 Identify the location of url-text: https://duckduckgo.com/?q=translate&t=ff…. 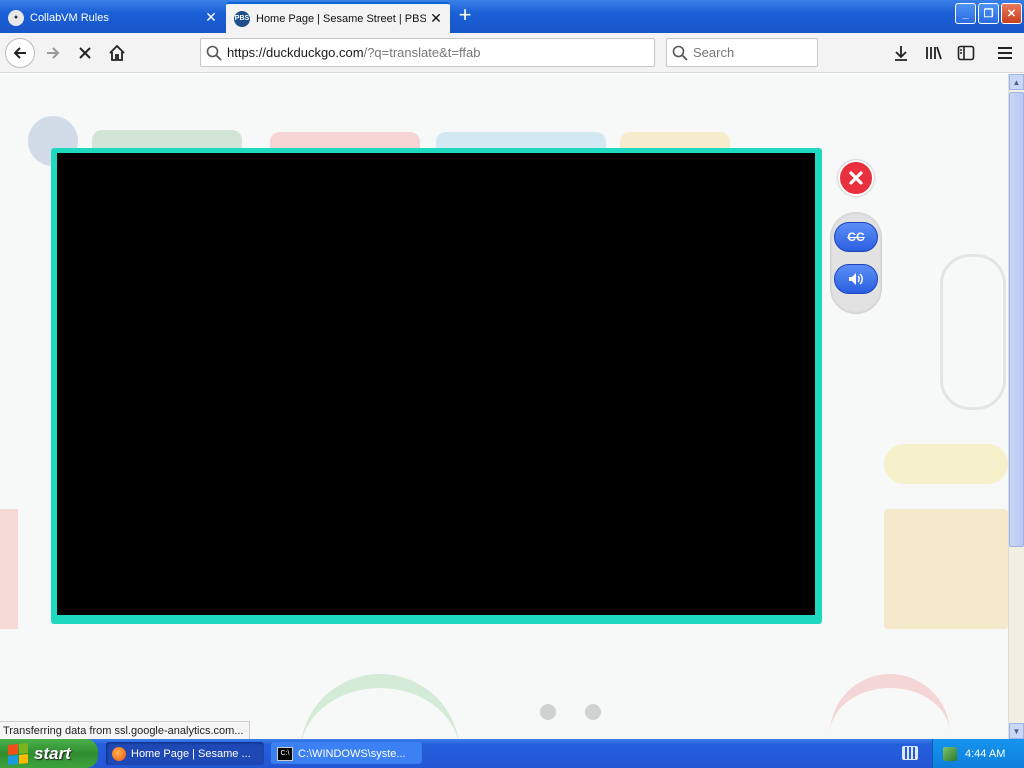
(353, 52).